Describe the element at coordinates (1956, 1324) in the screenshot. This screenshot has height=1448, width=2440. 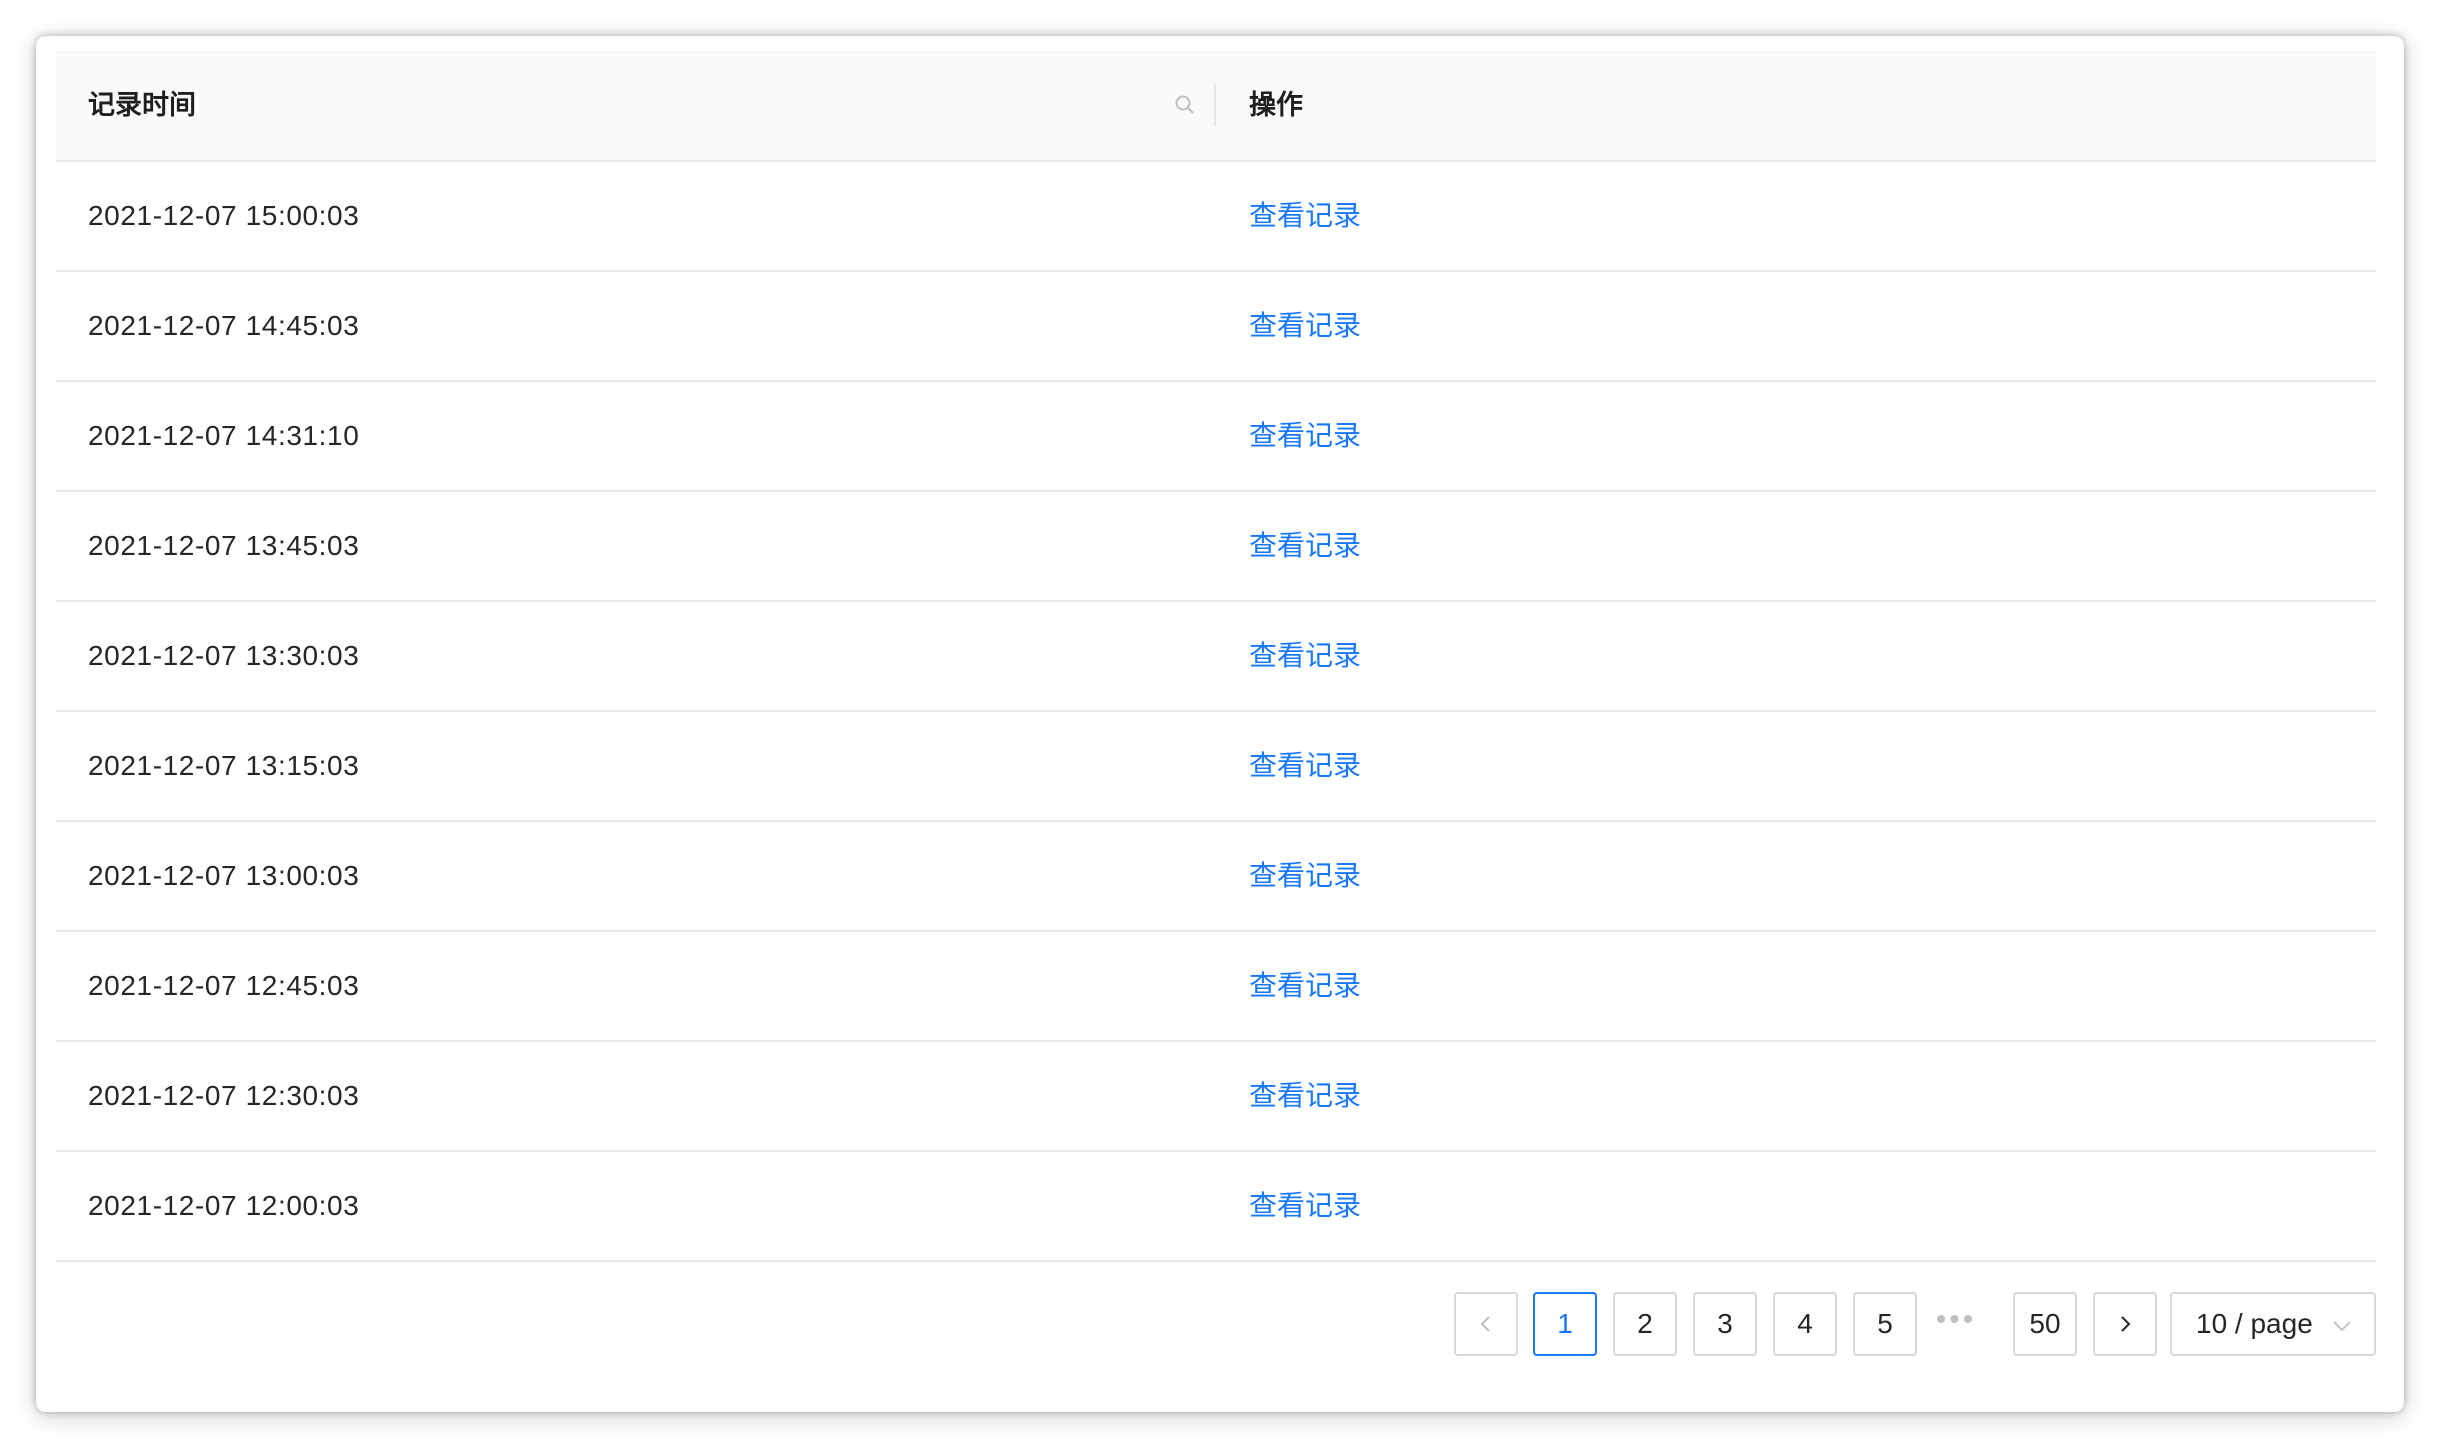
I see `page-ellipsis: •••` at that location.